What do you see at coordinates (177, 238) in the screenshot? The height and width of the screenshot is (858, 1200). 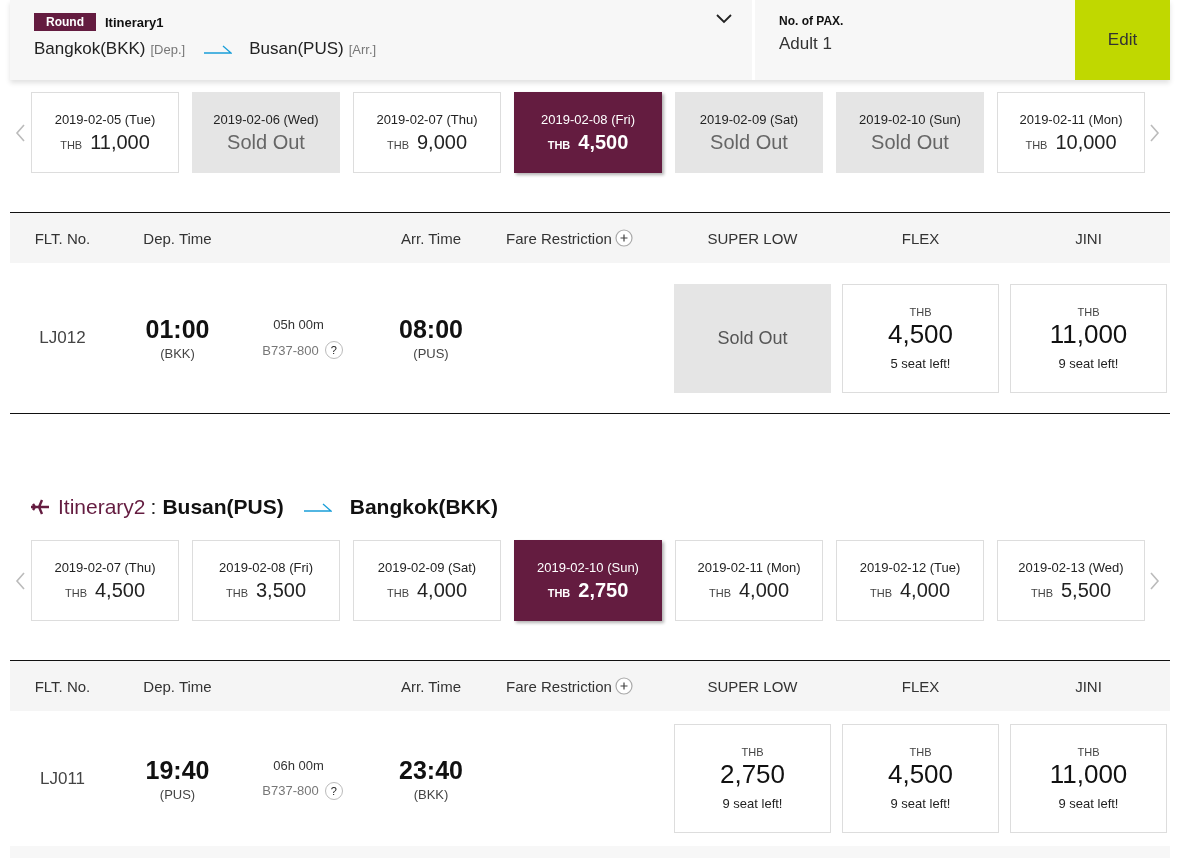 I see `column-header: Dep. Time` at bounding box center [177, 238].